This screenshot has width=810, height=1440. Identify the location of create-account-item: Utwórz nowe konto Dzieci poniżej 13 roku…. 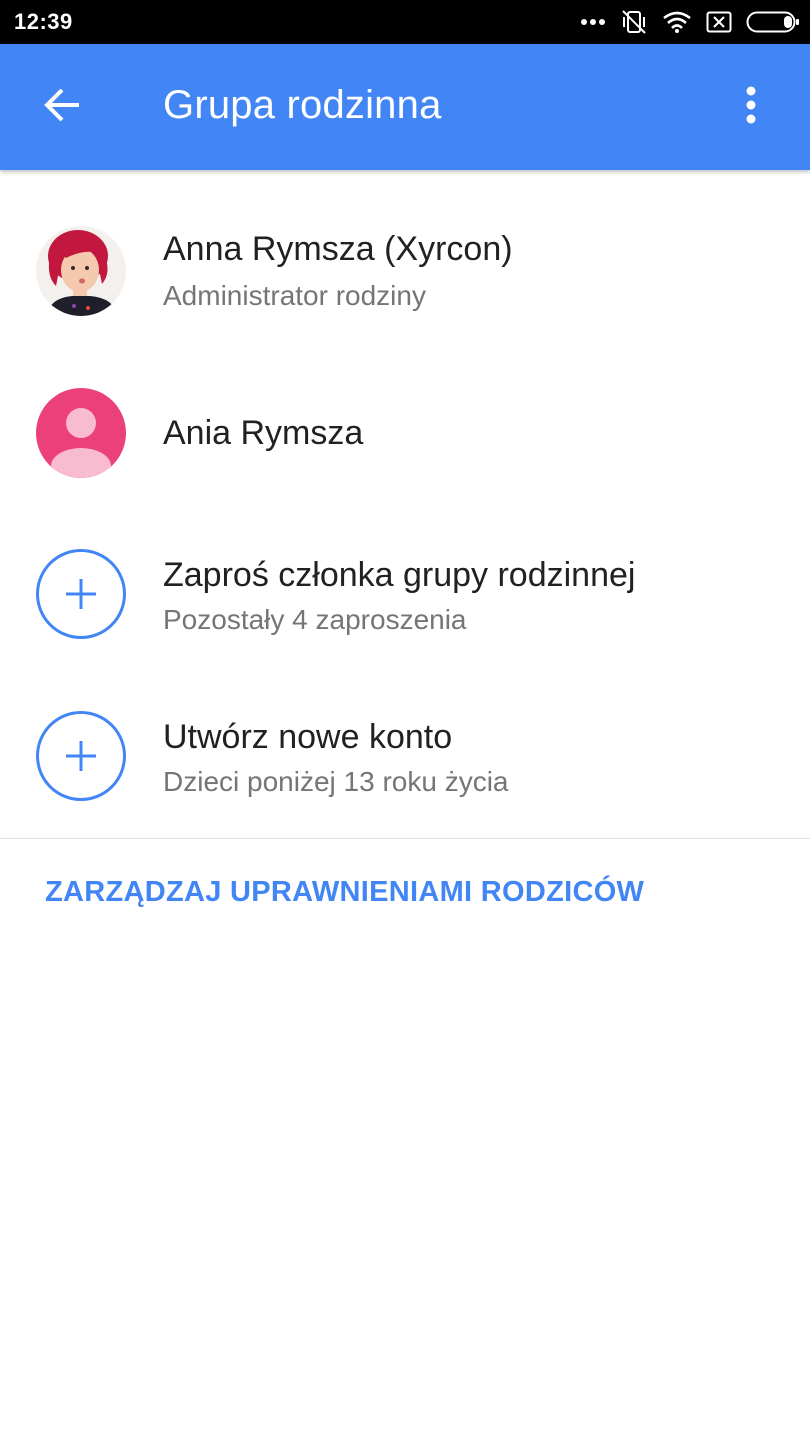
(405, 750).